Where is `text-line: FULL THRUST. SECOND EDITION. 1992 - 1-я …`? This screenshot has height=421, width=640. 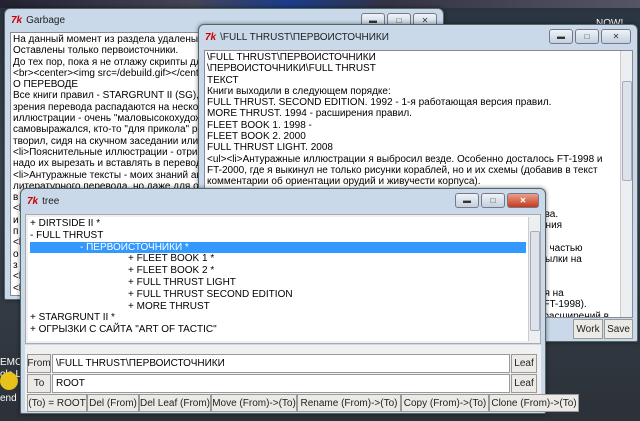 text-line: FULL THRUST. SECOND EDITION. 1992 - 1-я … is located at coordinates (379, 103).